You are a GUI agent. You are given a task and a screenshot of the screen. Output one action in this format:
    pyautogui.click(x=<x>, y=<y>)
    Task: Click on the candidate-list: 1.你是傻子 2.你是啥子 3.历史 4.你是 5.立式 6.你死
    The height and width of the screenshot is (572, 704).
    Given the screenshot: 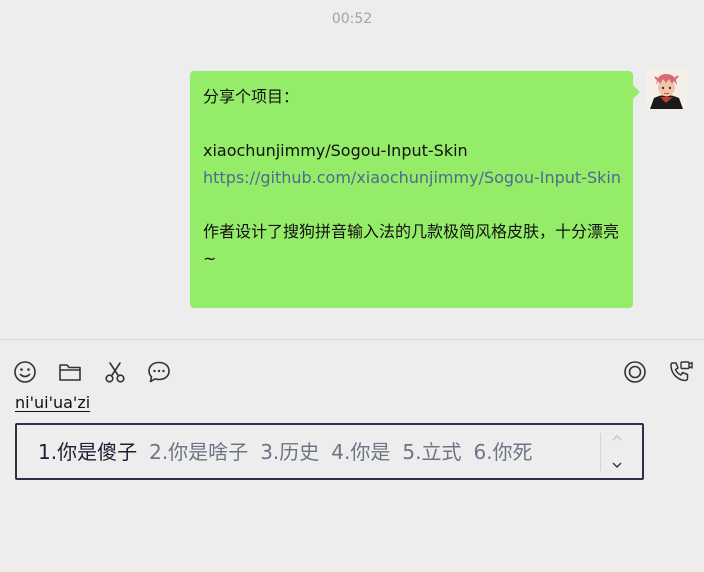 What is the action you would take?
    pyautogui.click(x=285, y=452)
    